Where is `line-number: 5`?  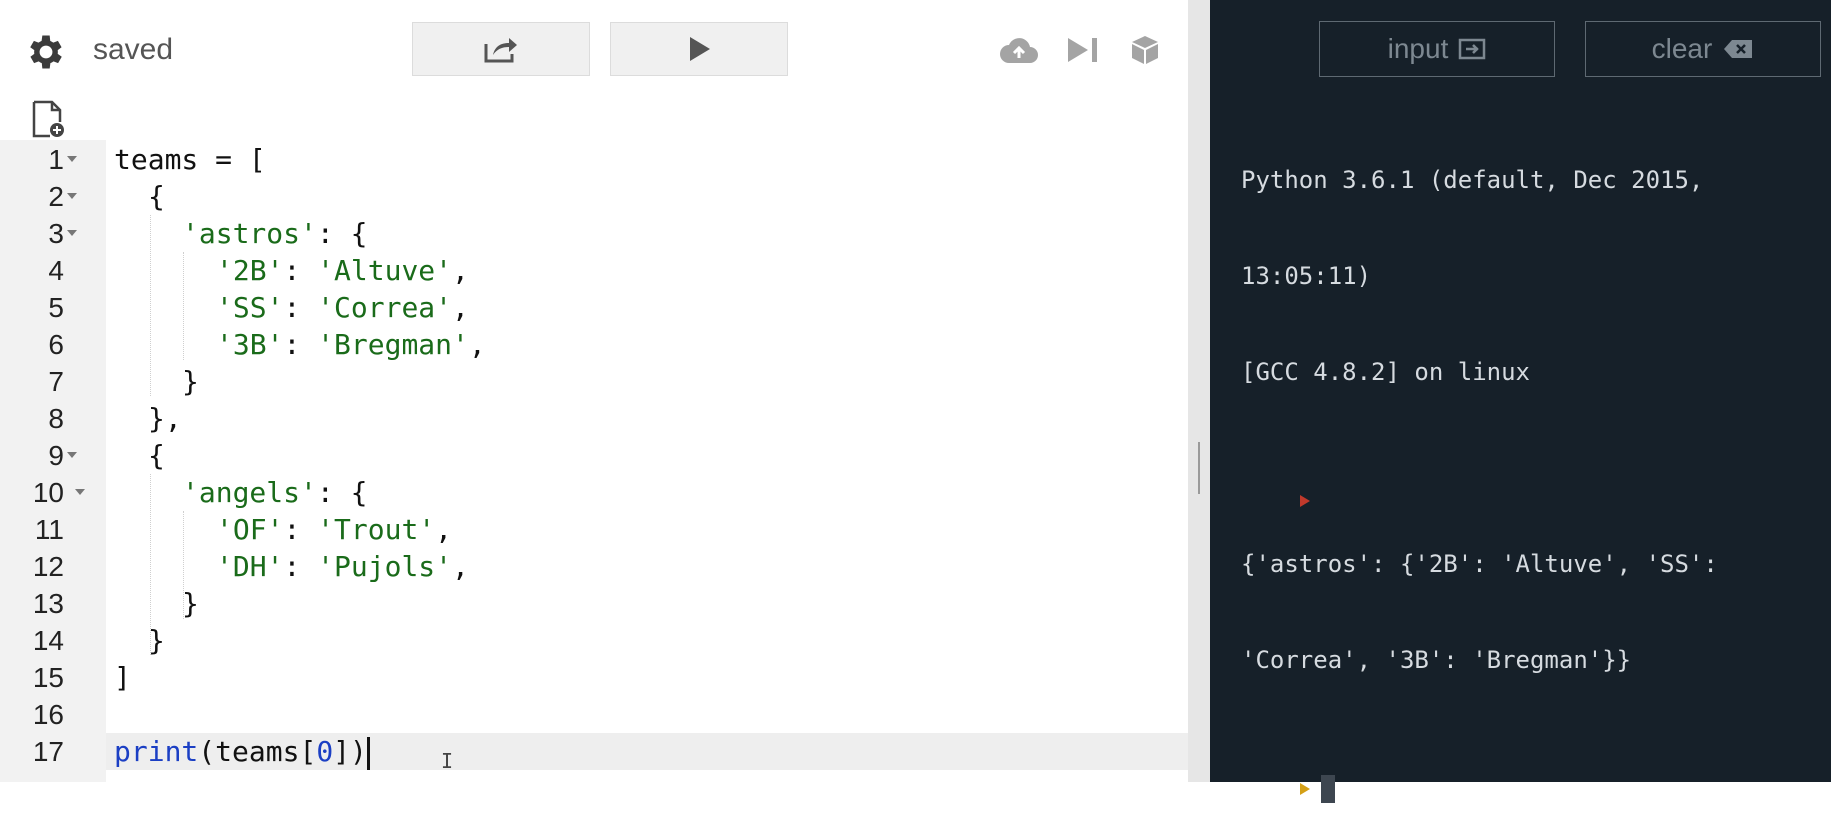 line-number: 5 is located at coordinates (56, 307).